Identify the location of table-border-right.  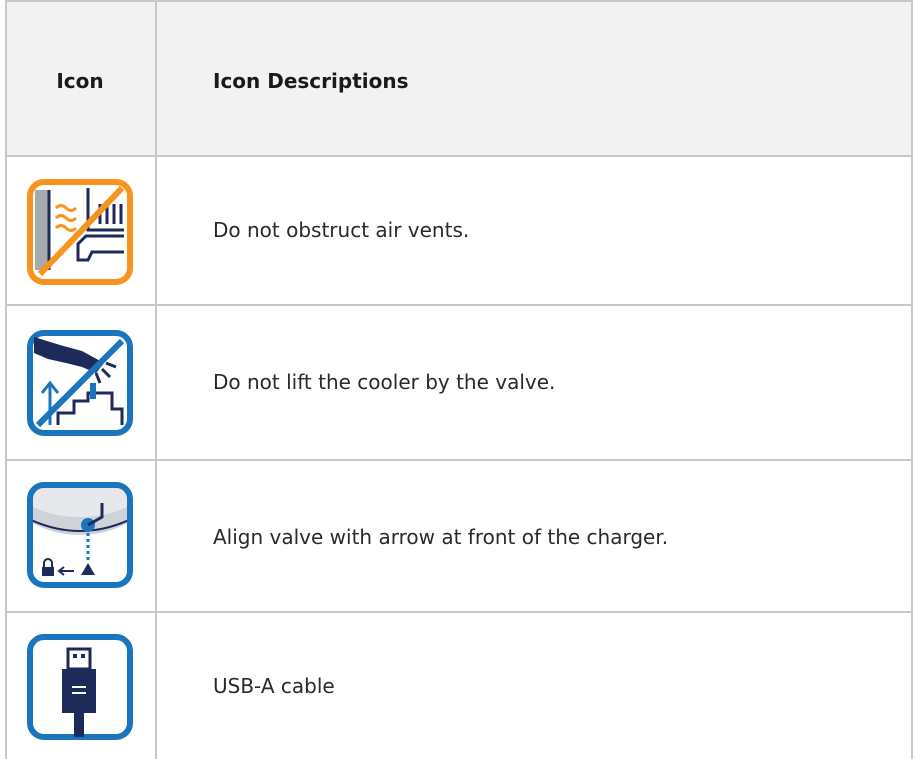
(912, 379).